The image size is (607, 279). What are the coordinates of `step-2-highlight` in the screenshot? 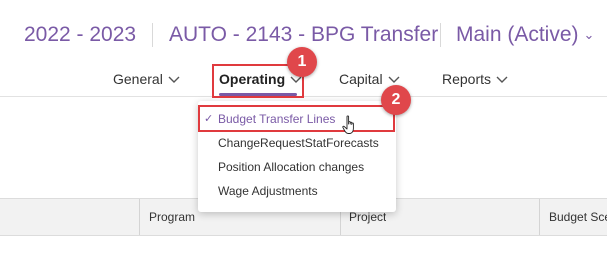 It's located at (296, 118).